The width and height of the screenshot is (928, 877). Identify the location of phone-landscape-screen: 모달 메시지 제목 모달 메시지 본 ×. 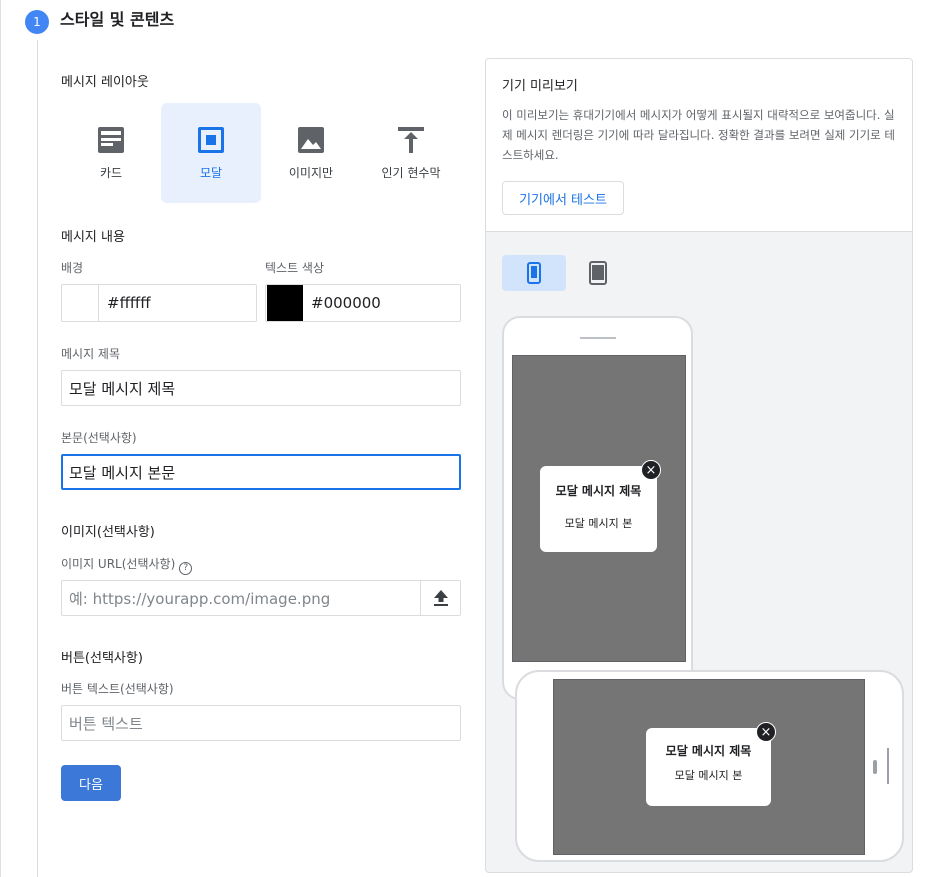
(709, 767).